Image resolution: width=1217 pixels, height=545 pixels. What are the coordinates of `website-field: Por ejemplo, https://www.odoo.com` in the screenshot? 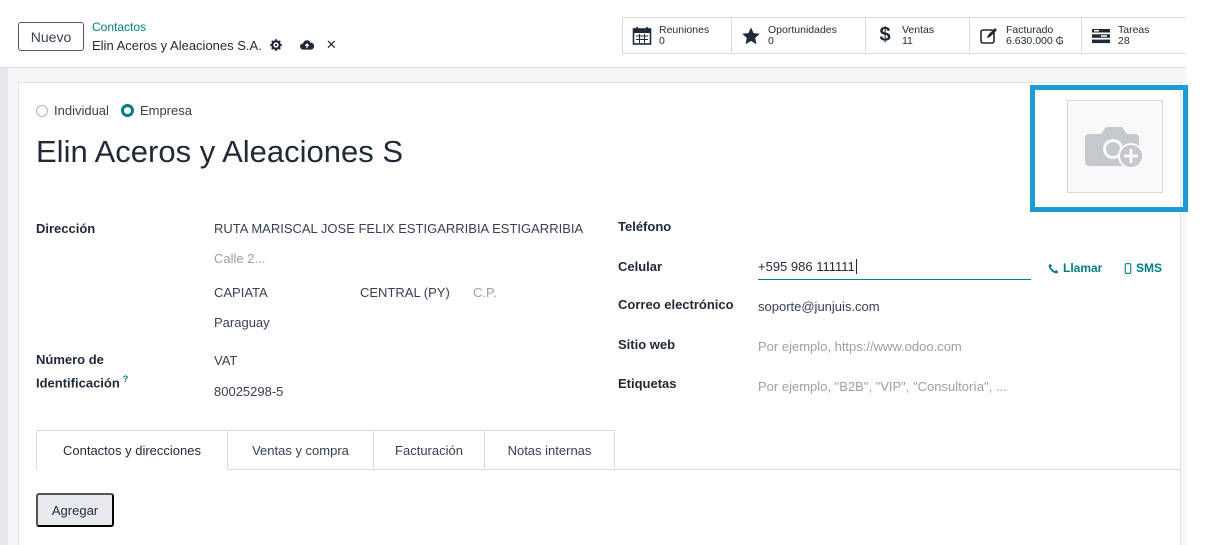 It's located at (860, 346).